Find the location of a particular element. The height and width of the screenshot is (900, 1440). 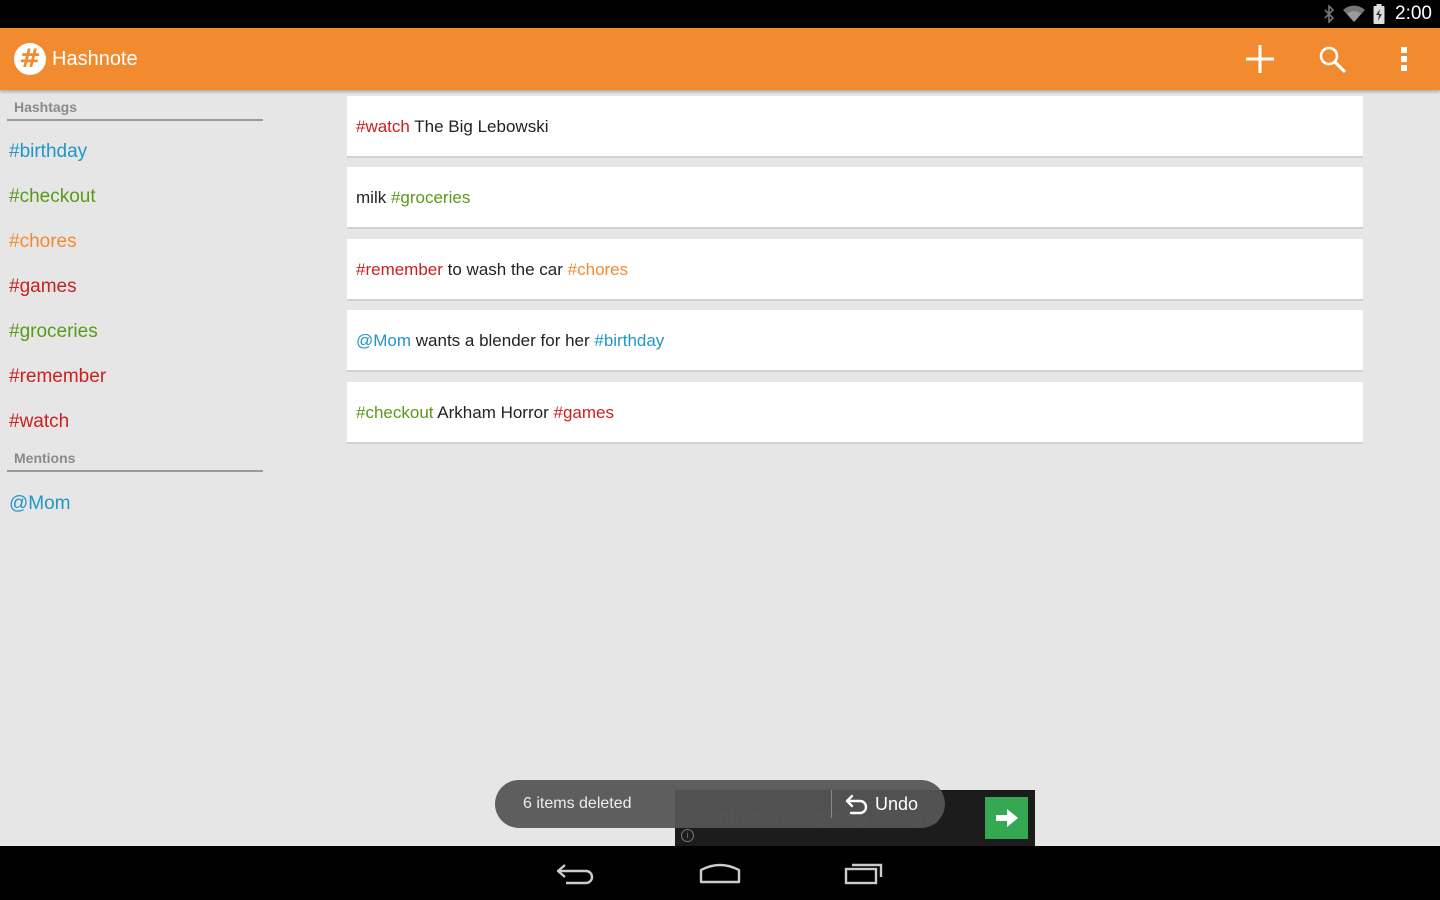

wifi-icon is located at coordinates (1354, 13).